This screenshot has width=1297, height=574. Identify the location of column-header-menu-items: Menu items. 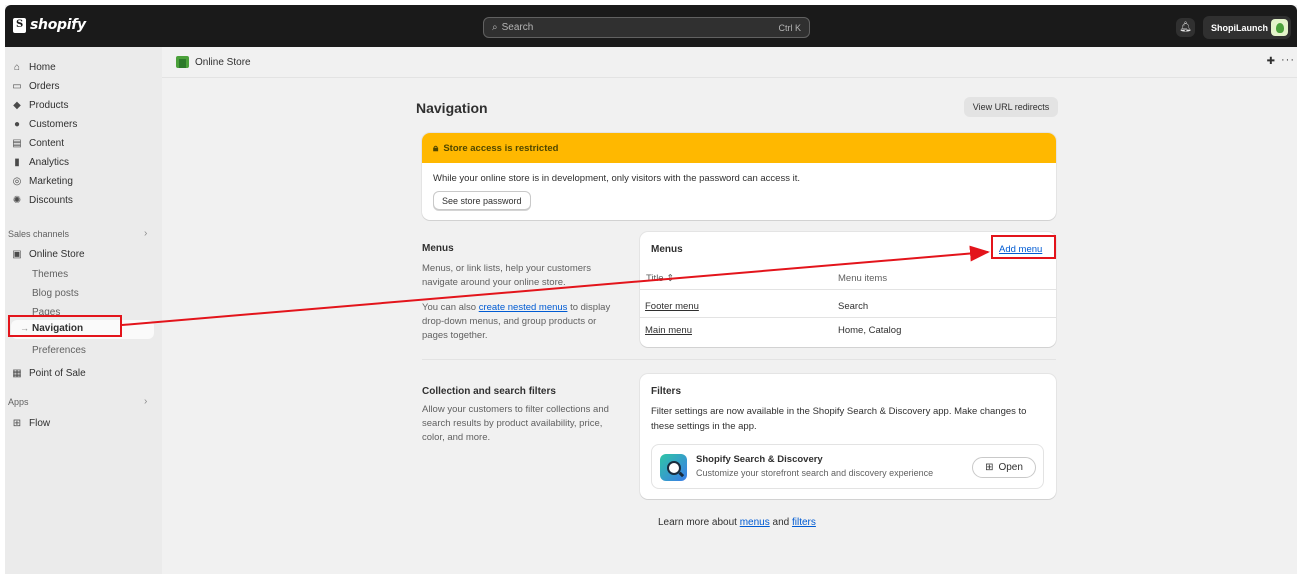
(863, 278).